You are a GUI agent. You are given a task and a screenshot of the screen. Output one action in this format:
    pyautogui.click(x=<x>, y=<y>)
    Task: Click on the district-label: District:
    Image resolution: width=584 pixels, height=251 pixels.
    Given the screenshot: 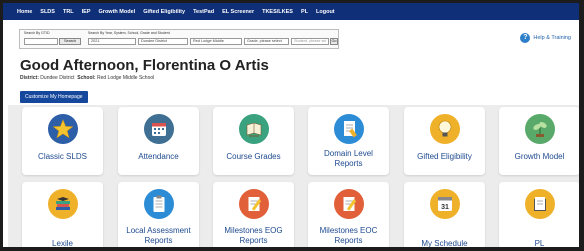 What is the action you would take?
    pyautogui.click(x=29, y=78)
    